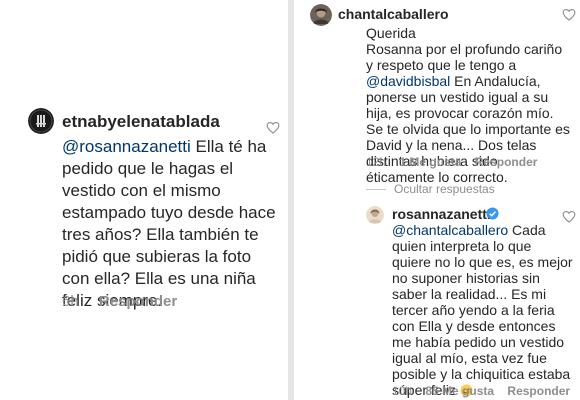 Image resolution: width=580 pixels, height=400 pixels. I want to click on verified-badge-icon, so click(492, 213).